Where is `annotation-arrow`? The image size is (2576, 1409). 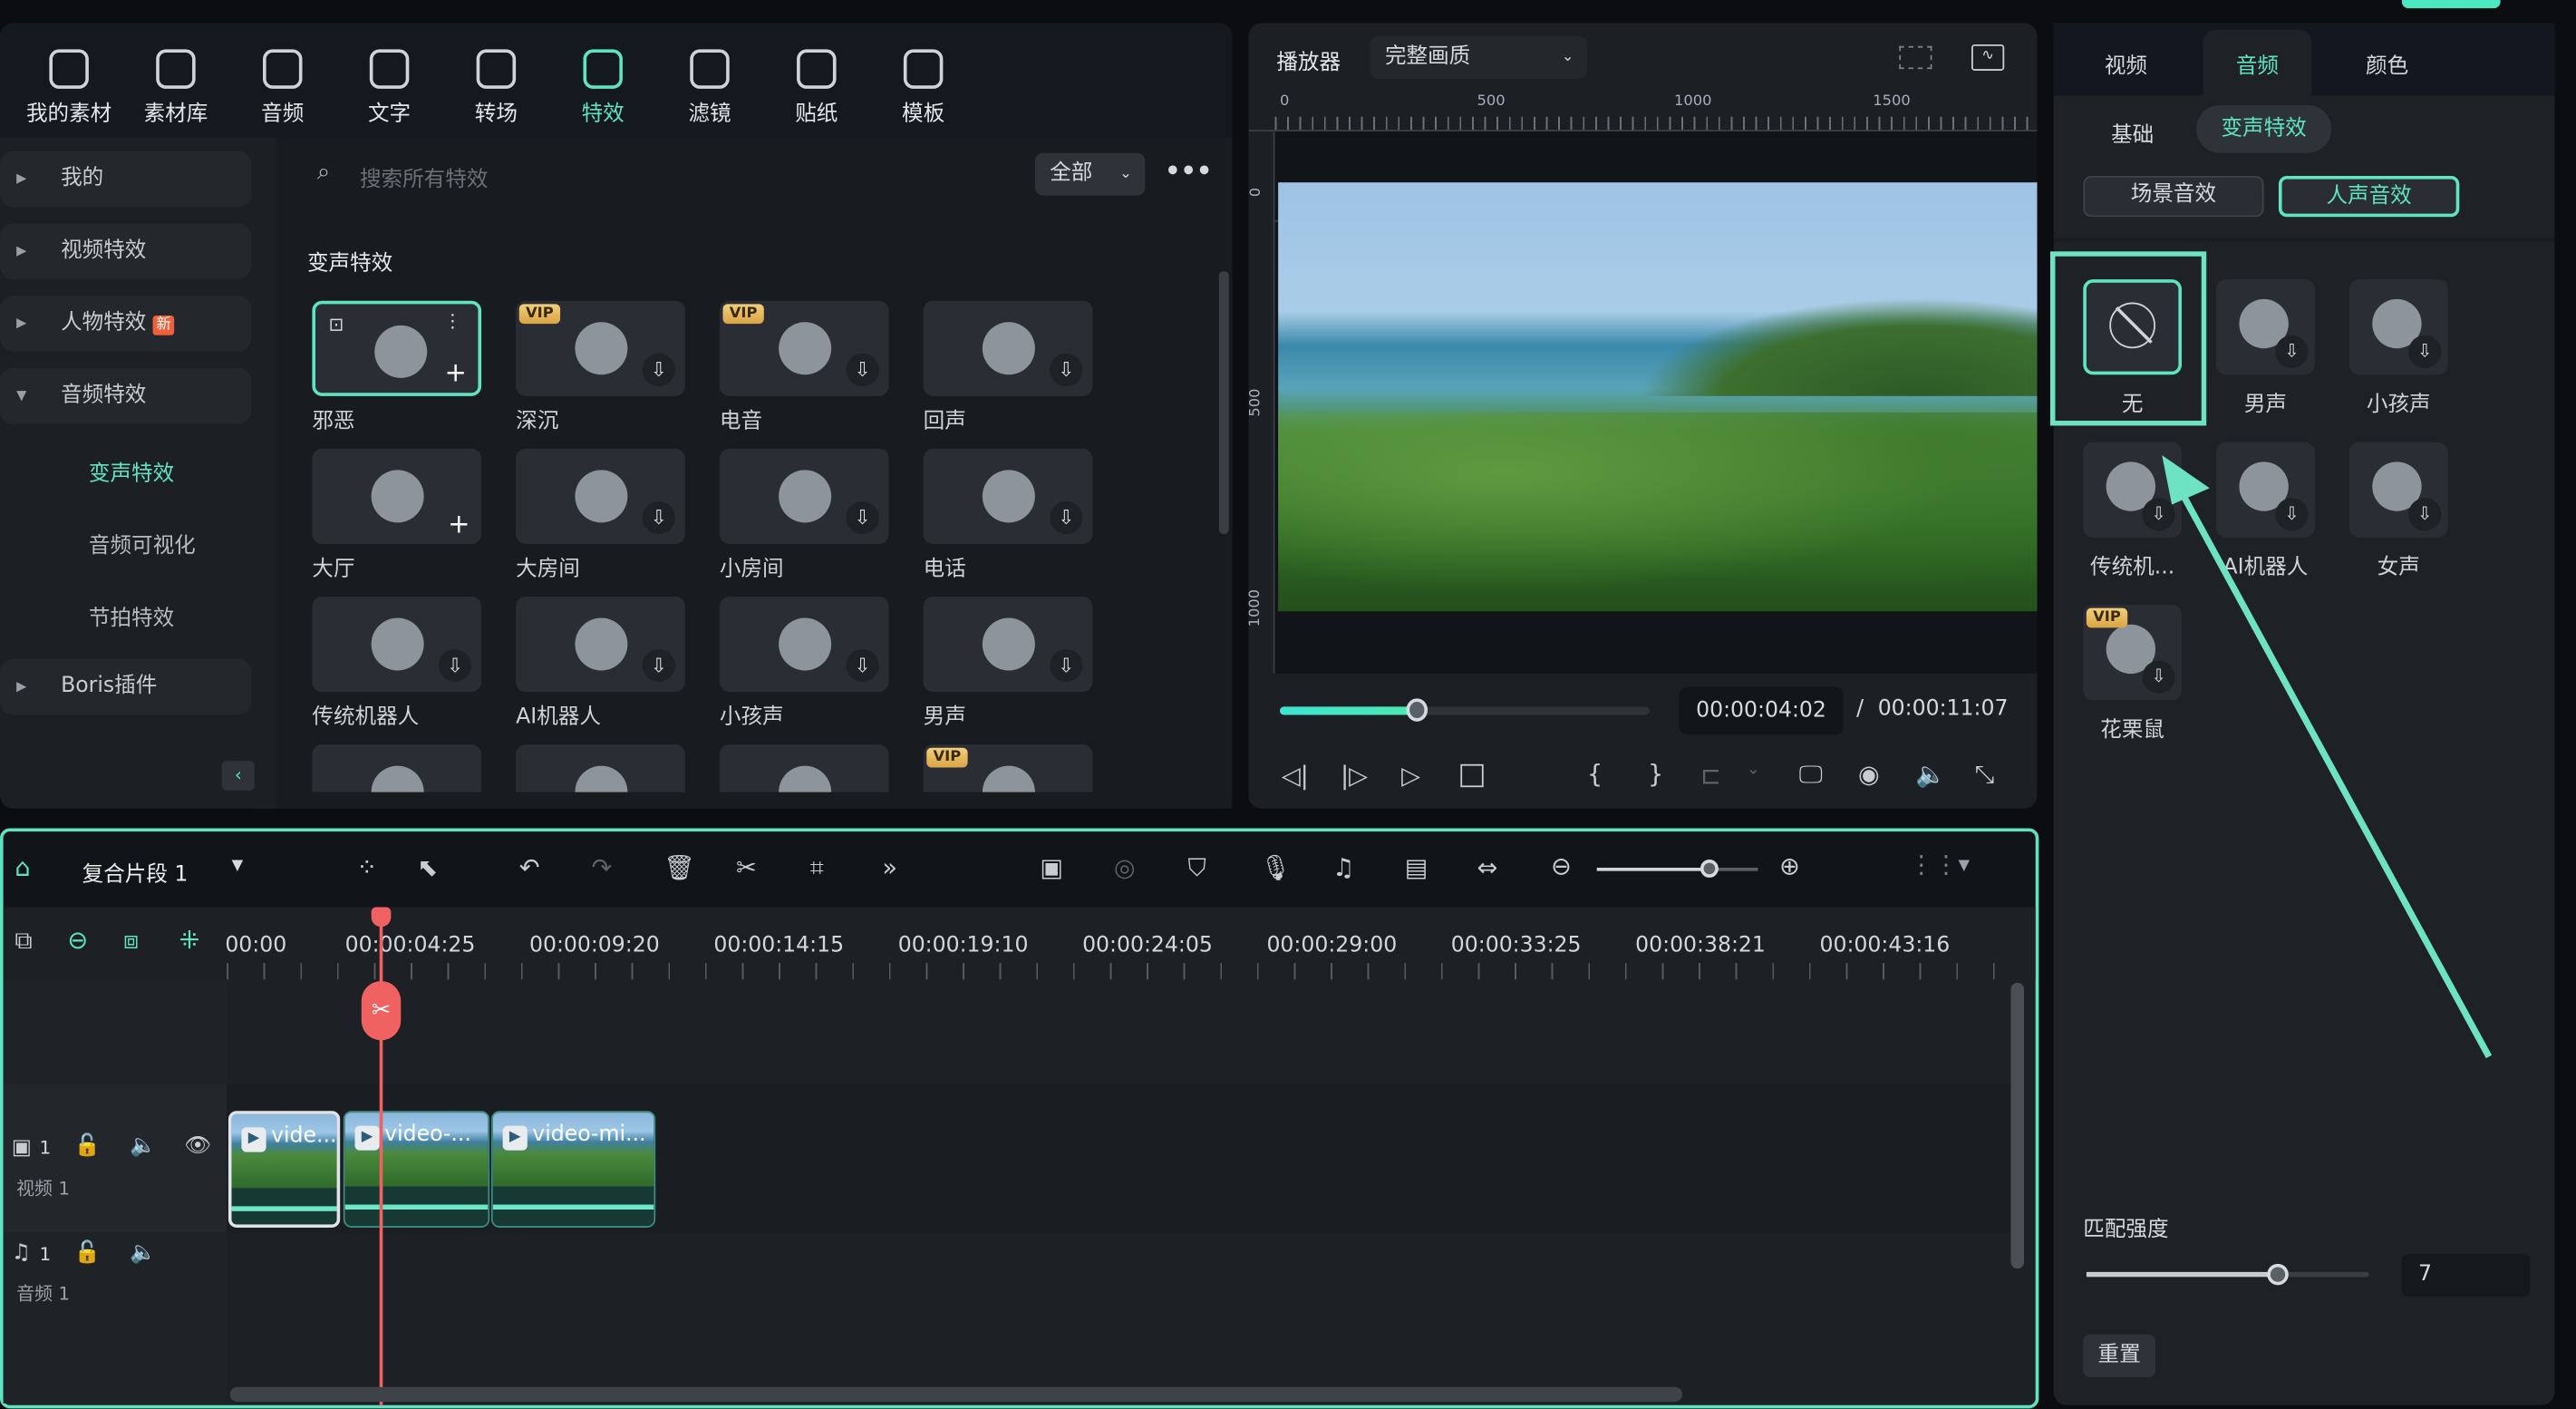 annotation-arrow is located at coordinates (2327, 757).